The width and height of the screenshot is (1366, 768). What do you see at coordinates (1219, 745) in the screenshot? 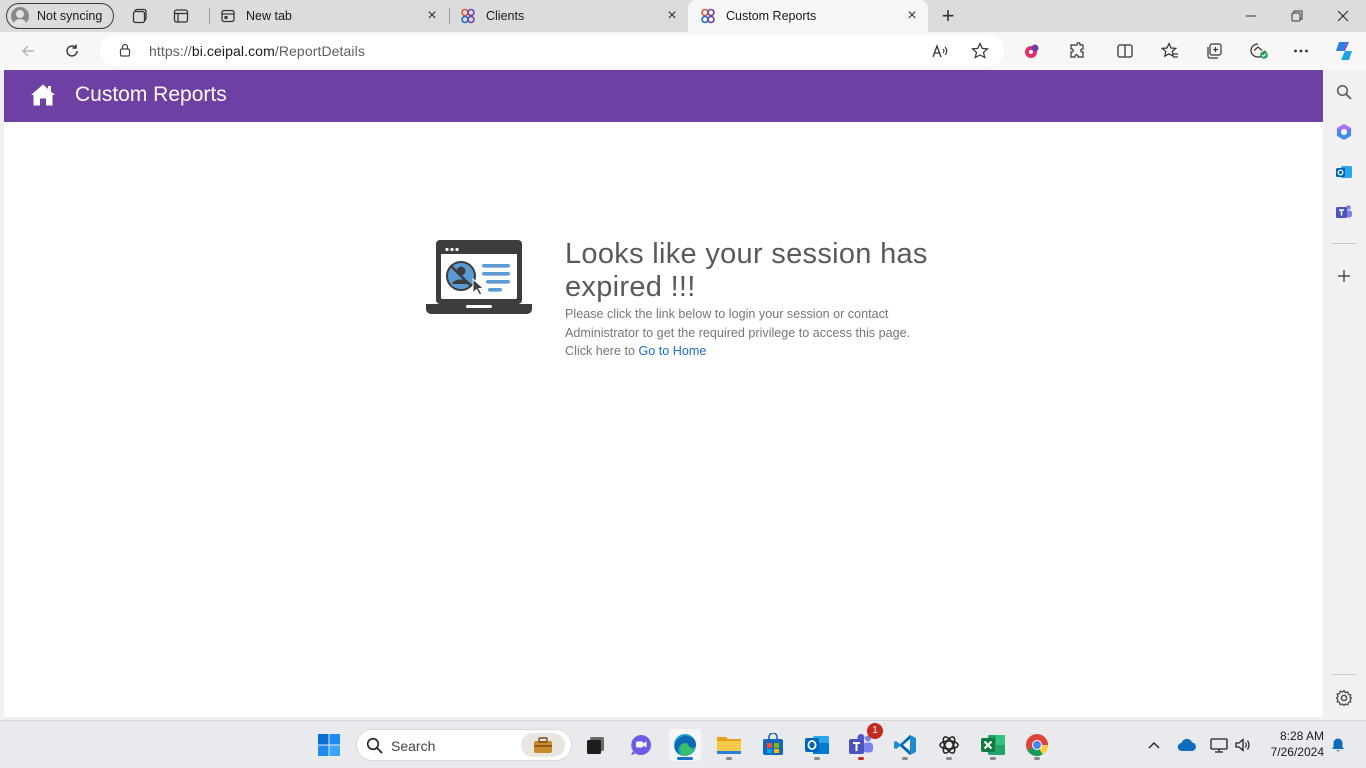
I see `network-icon` at bounding box center [1219, 745].